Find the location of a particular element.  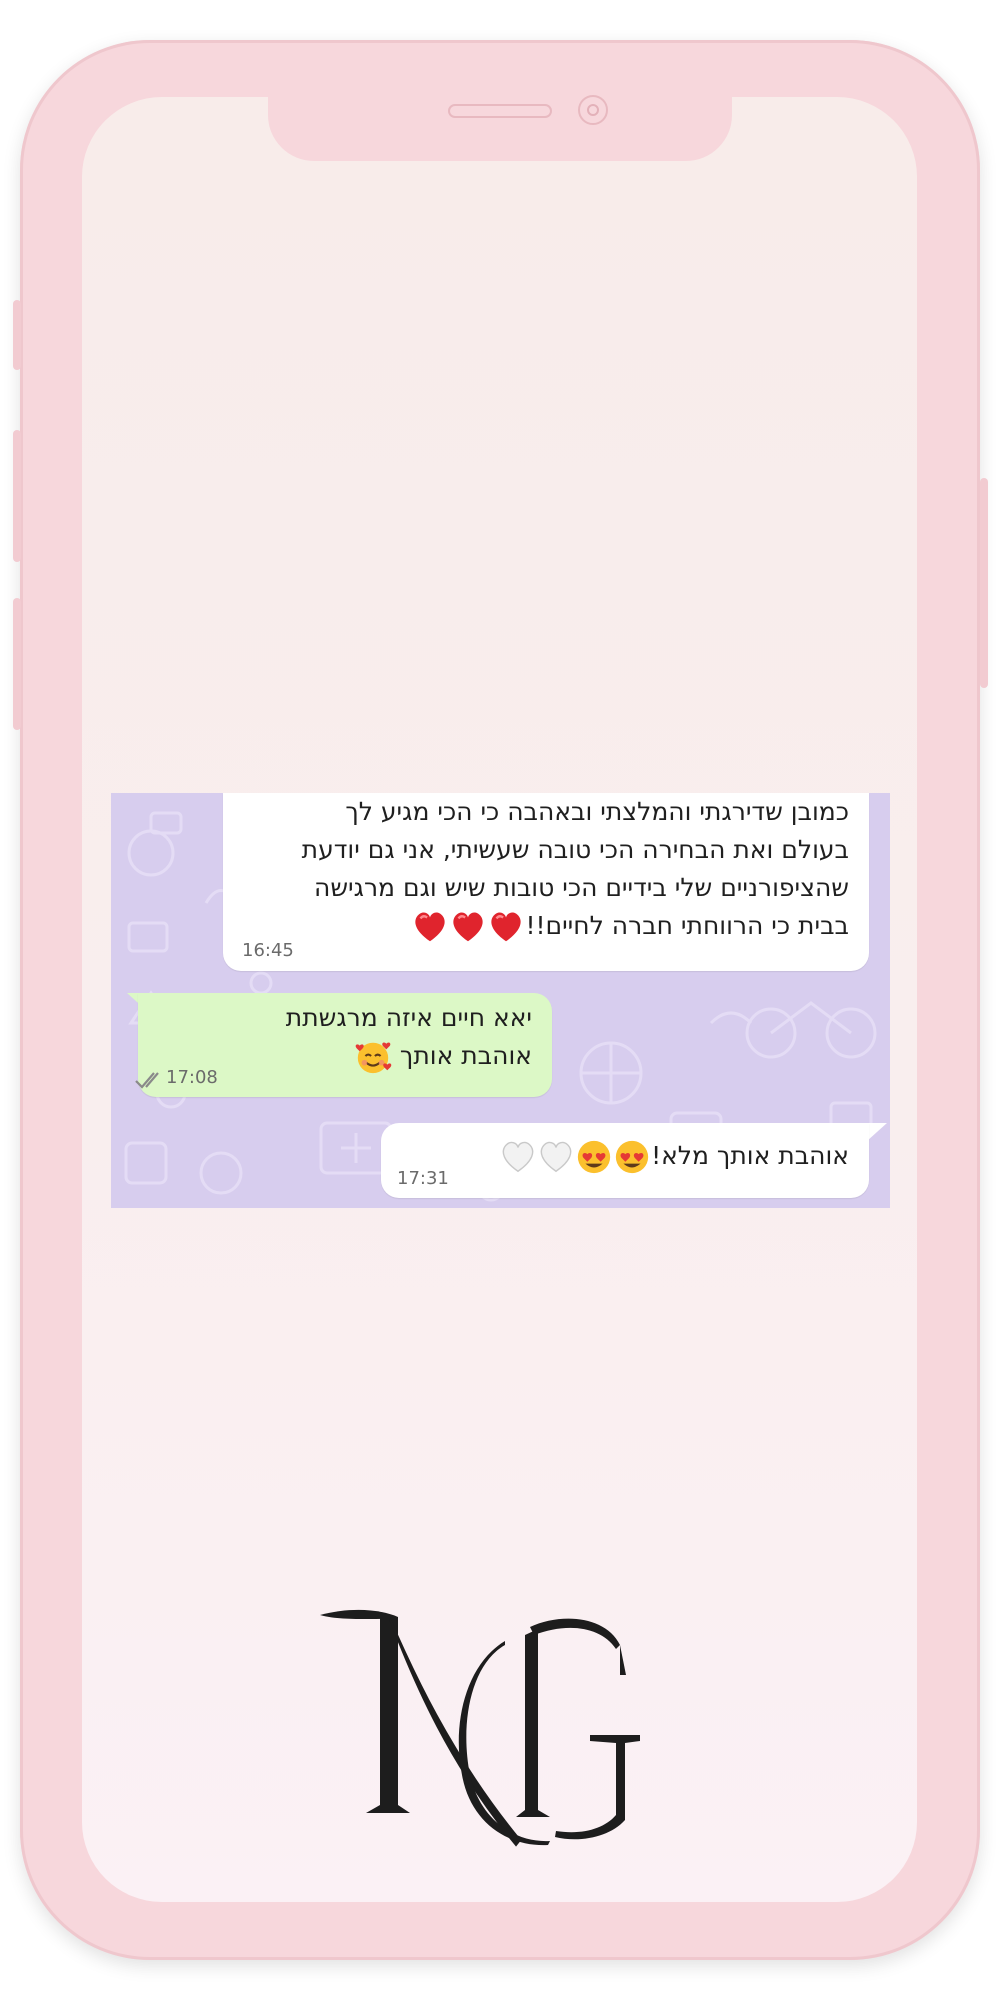

message-outgoing-1: יאא חיים איזה מרגשתת אוהבת אותך 17:08 is located at coordinates (343, 1045).